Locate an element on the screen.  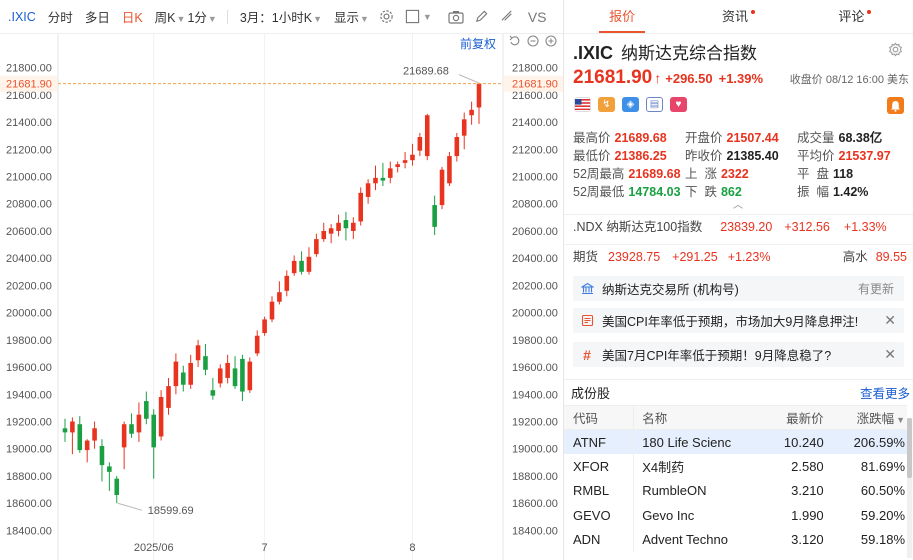
col-change-pct: 涨跌幅 ▼ is located at coordinates (868, 417).